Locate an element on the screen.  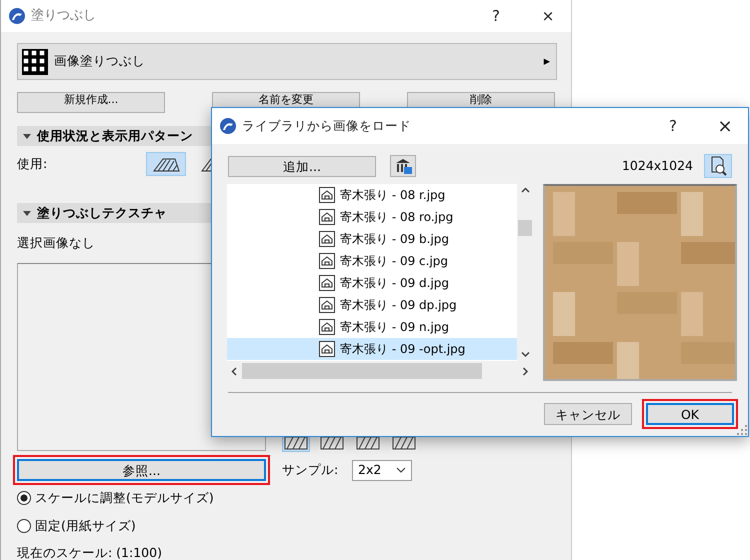
window-title: 塗りつぶし is located at coordinates (64, 16).